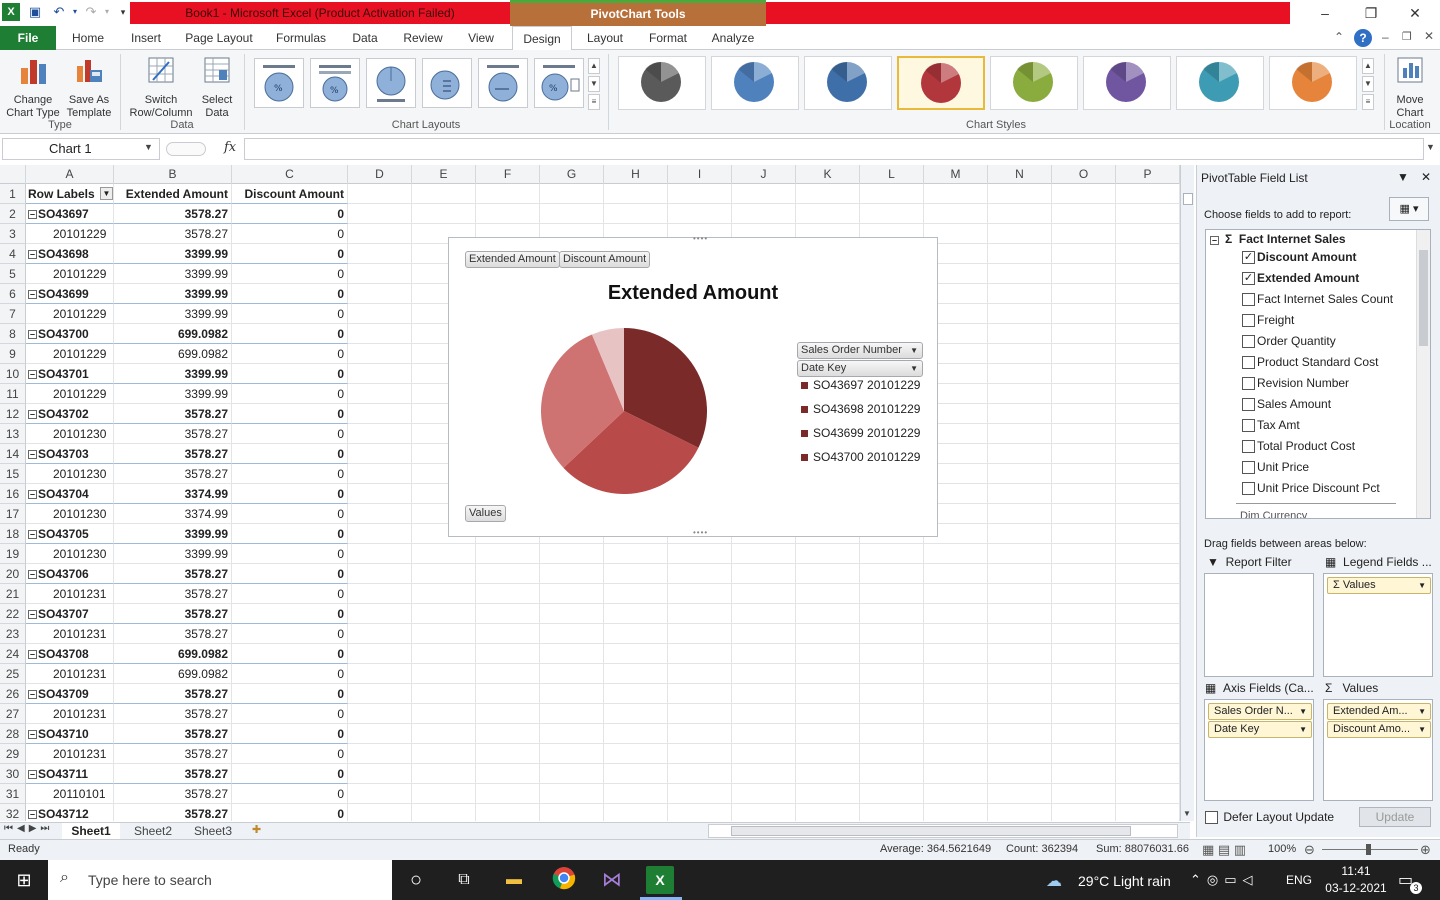 The height and width of the screenshot is (900, 1440). What do you see at coordinates (13, 574) in the screenshot?
I see `row-header: 20` at bounding box center [13, 574].